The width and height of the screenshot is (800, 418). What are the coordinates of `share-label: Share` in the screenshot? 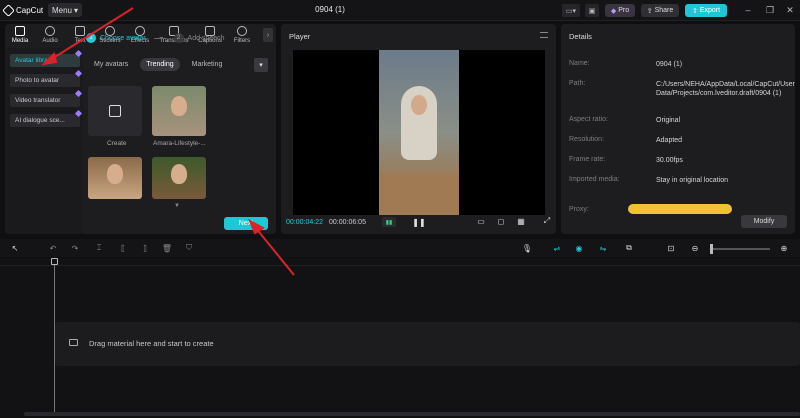 It's located at (664, 10).